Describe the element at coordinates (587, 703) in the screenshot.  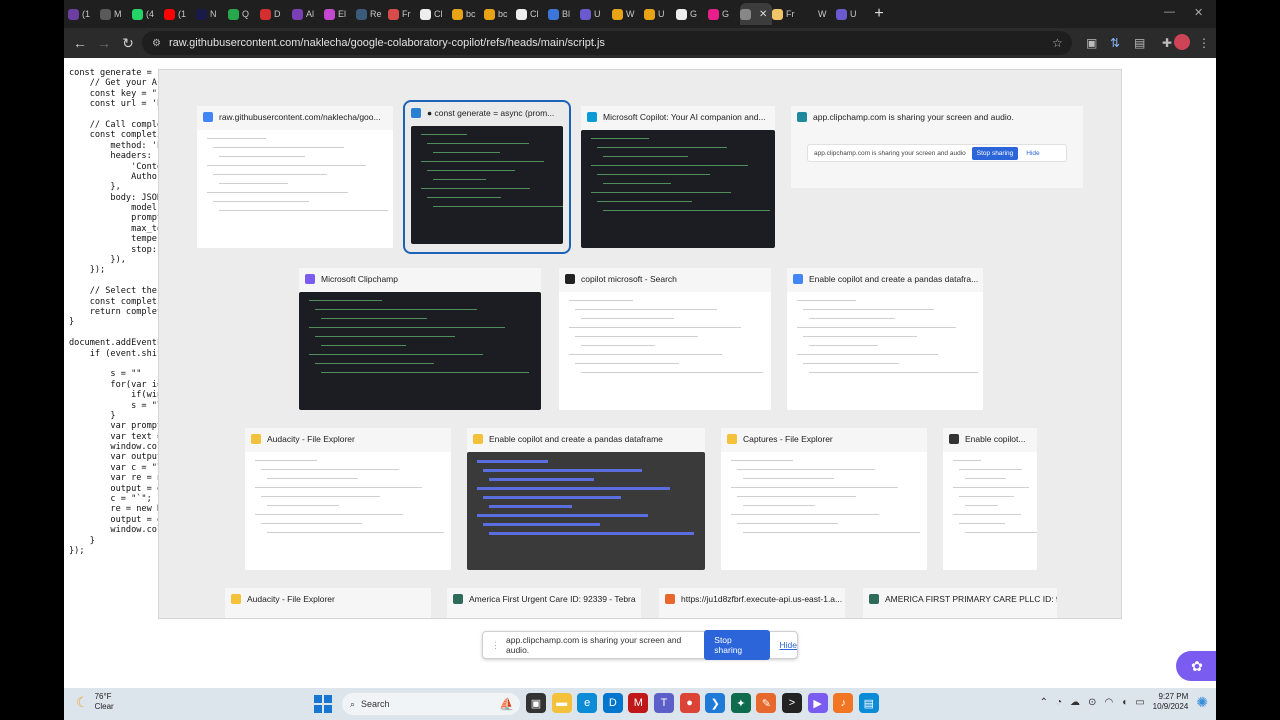
I see `edge-taskbar-icon: e` at that location.